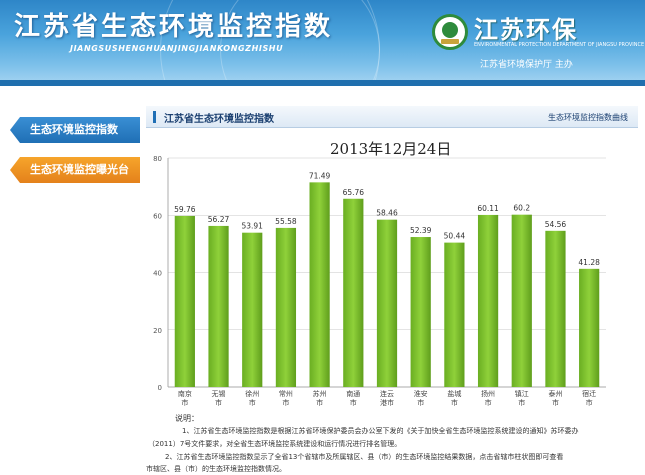 The height and width of the screenshot is (475, 645). I want to click on x-tick-label: 港市, so click(387, 402).